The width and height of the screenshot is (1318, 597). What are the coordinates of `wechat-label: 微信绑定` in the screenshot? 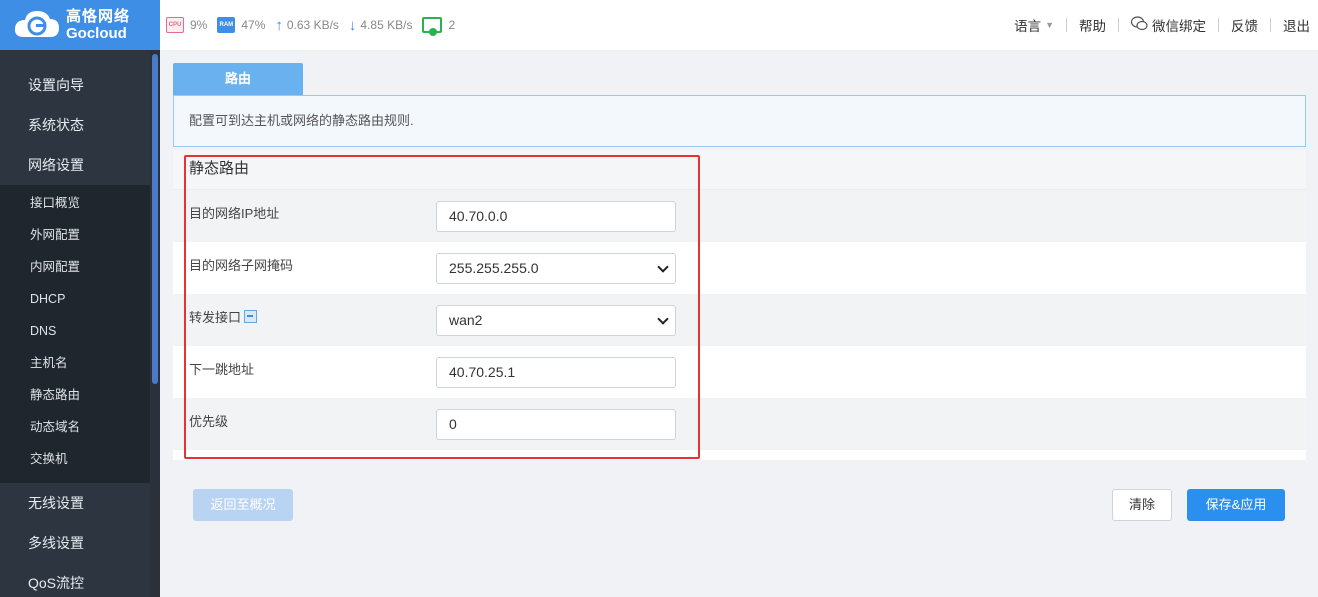 It's located at (1179, 26).